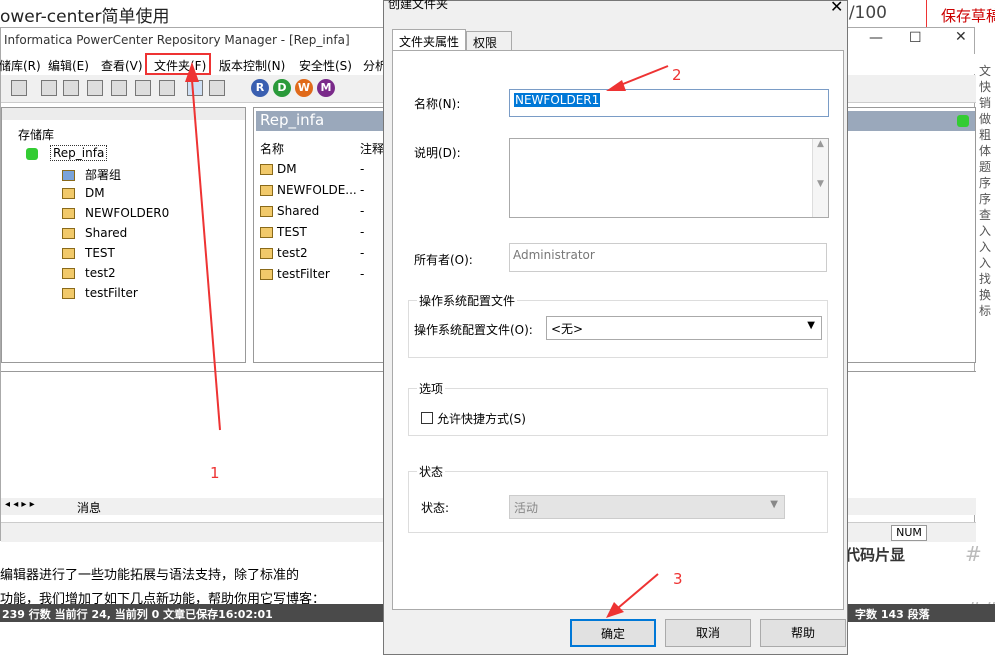  I want to click on arrow-1-line, so click(206, 255).